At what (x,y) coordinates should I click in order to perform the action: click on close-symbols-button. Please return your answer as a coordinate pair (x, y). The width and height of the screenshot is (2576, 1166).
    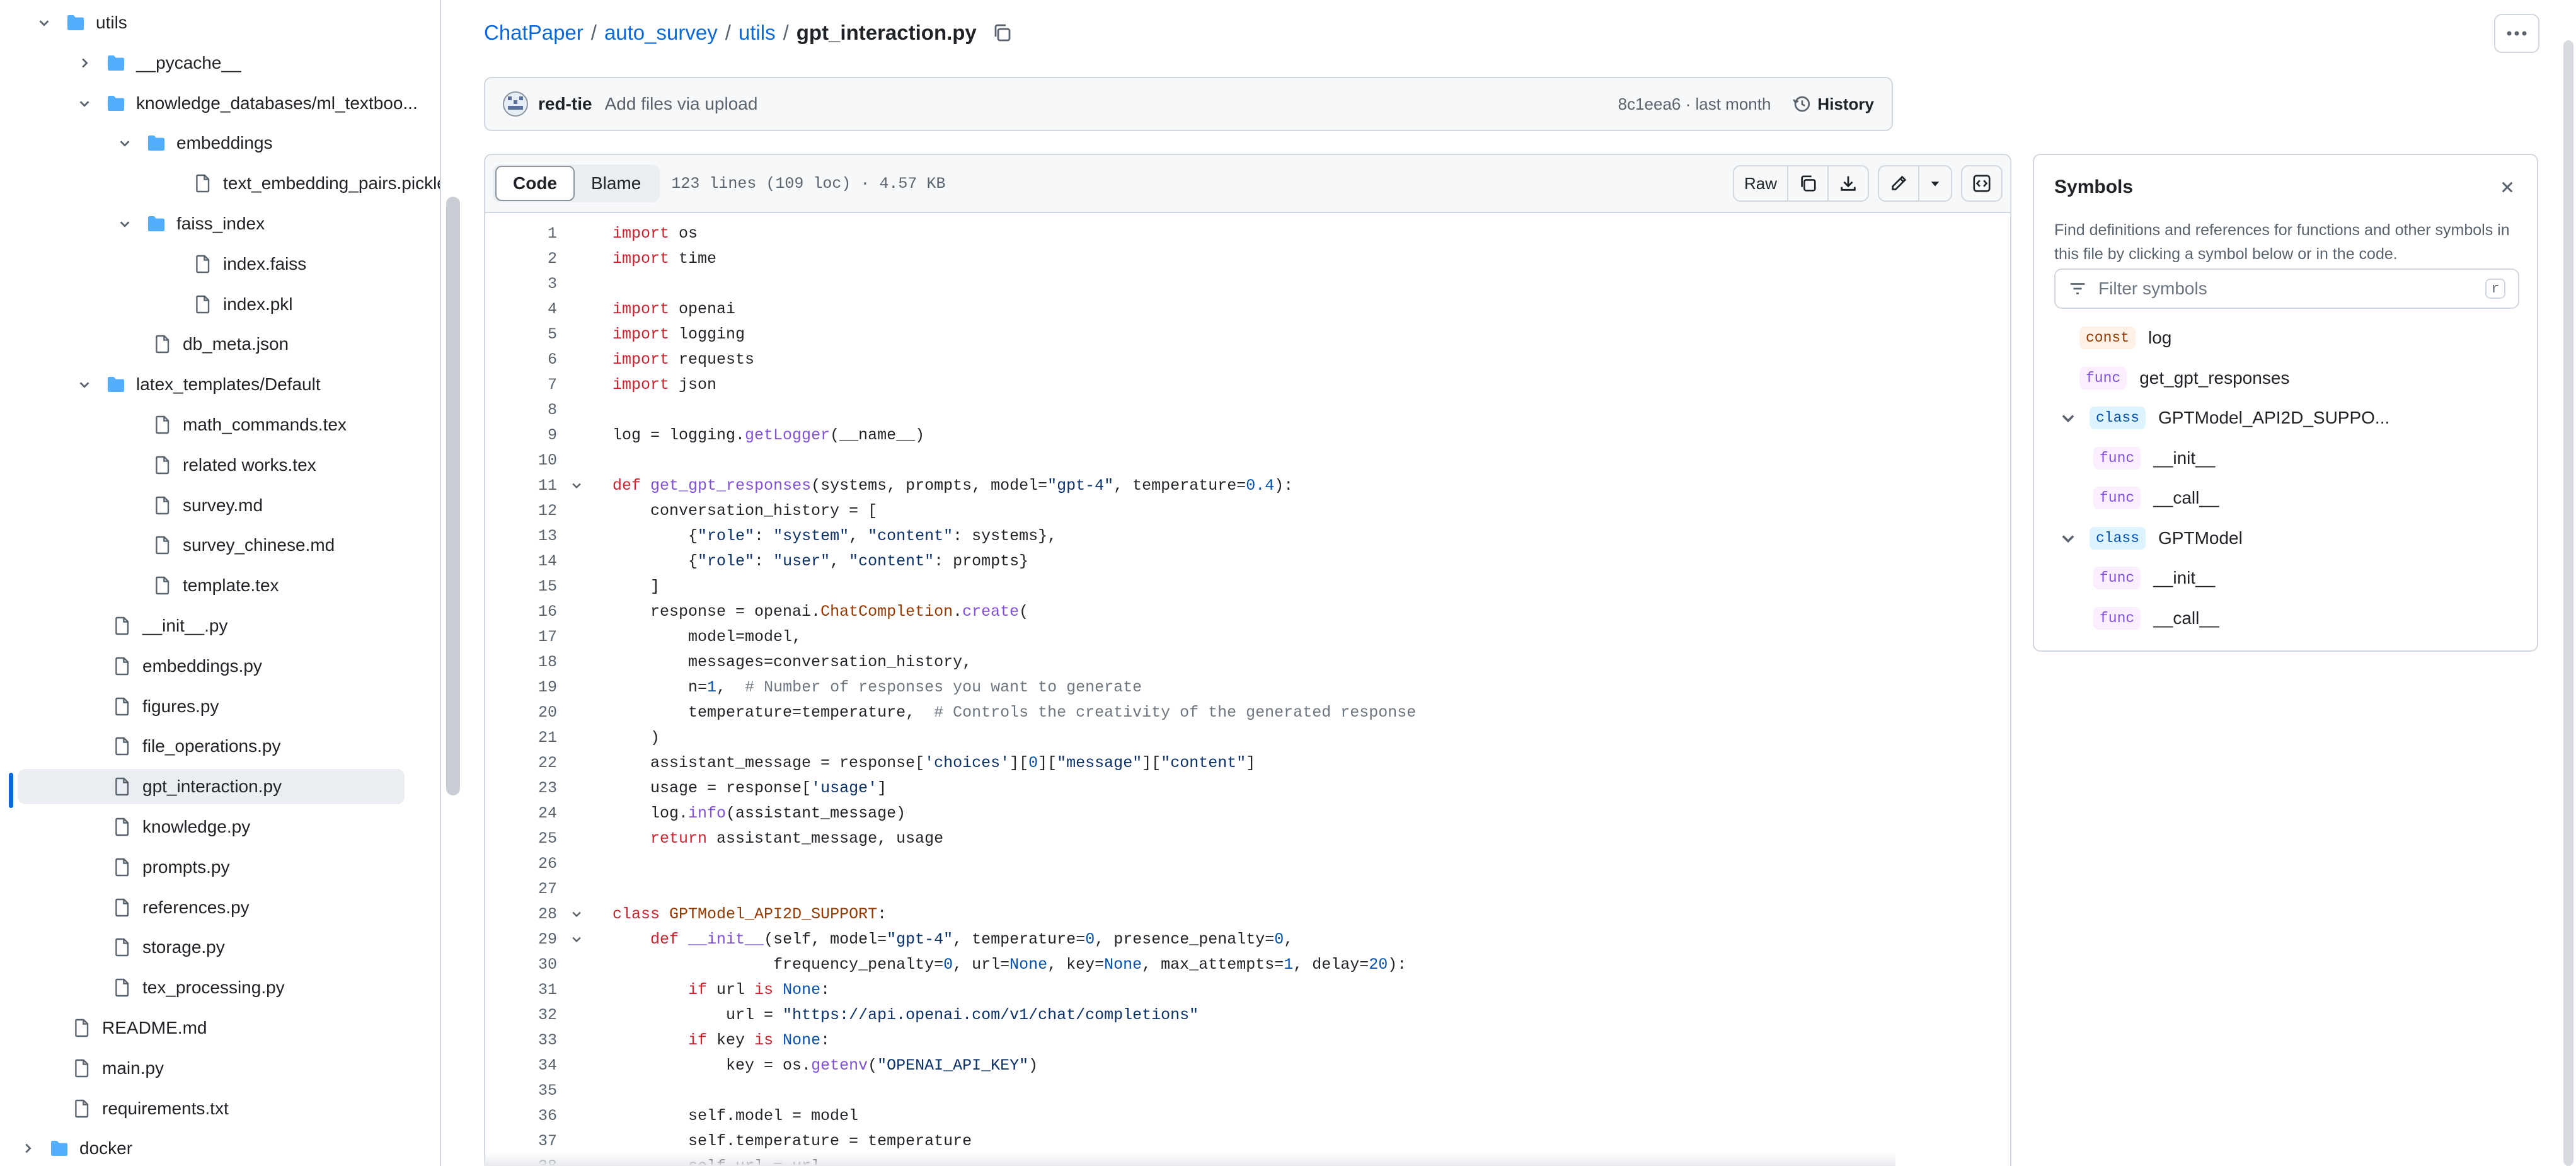
    Looking at the image, I should click on (2507, 187).